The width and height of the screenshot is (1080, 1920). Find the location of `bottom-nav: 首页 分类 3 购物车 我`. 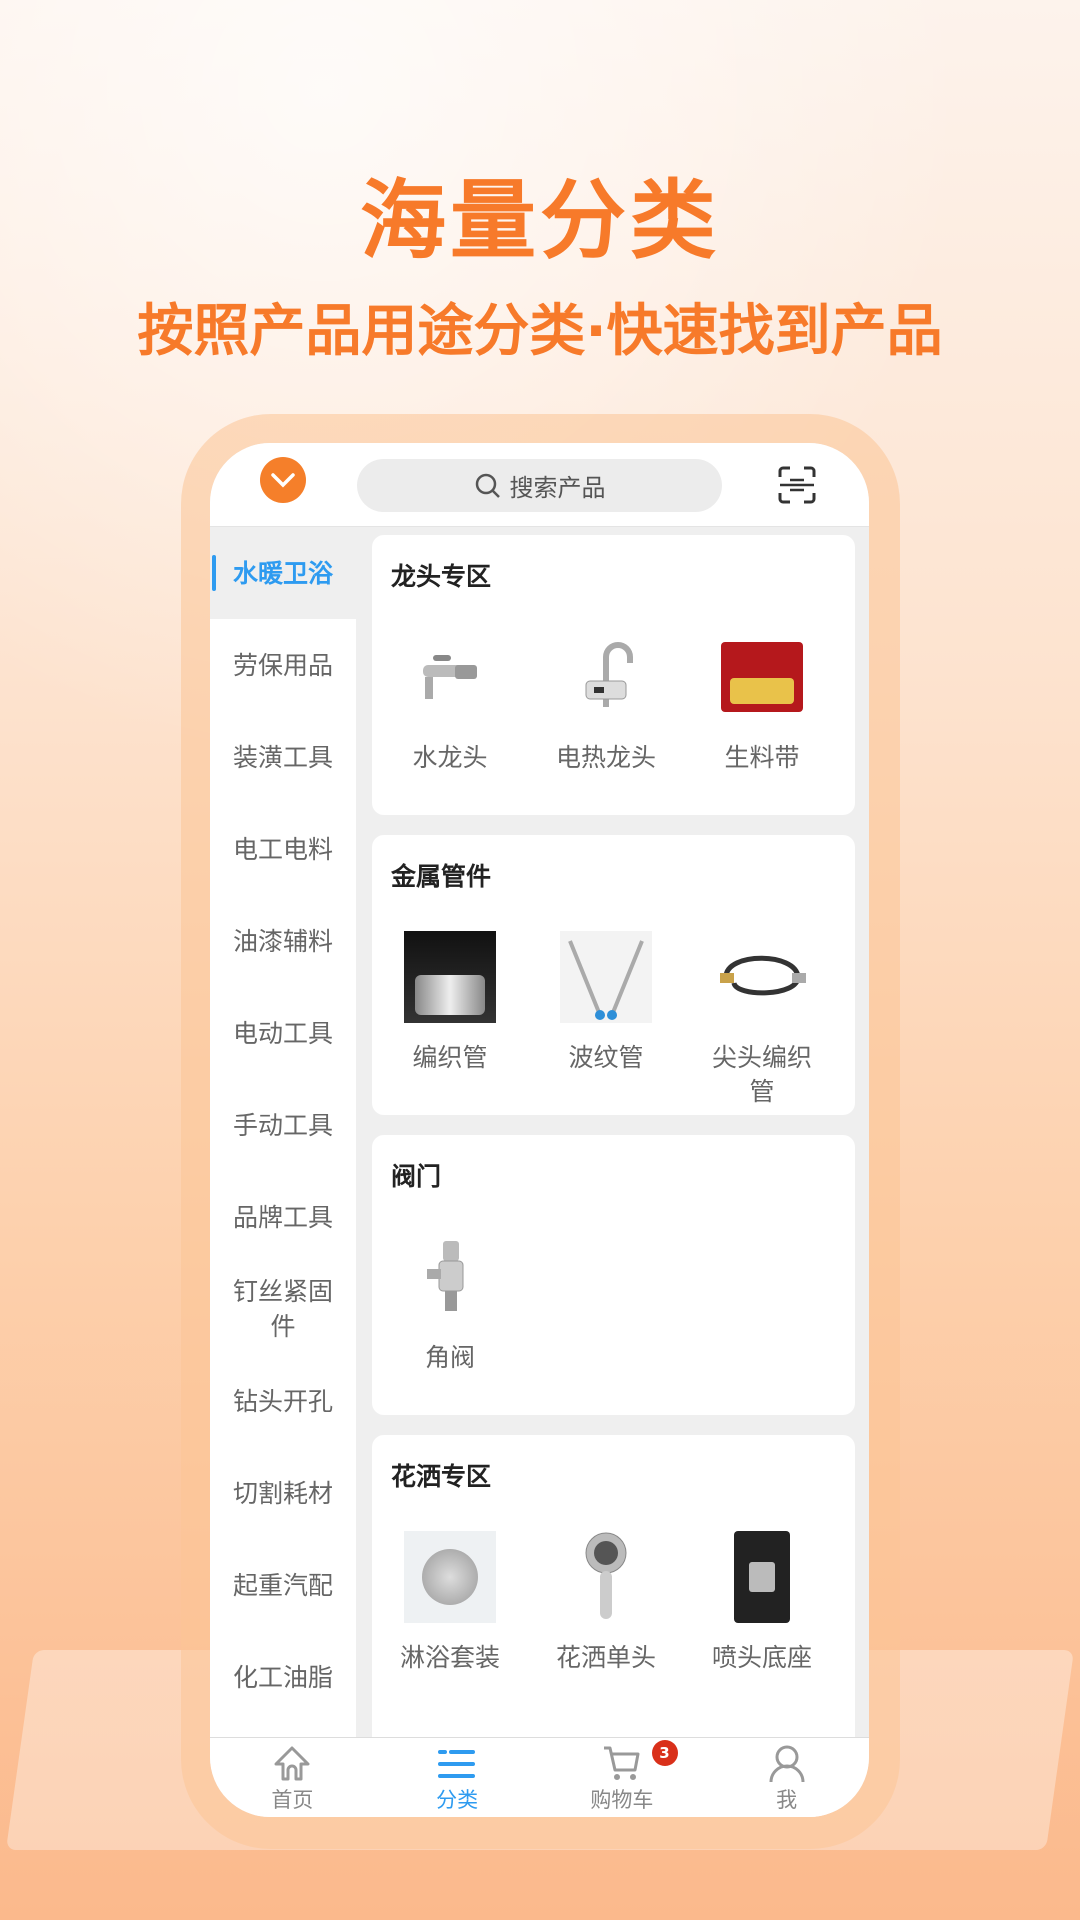

bottom-nav: 首页 分类 3 购物车 我 is located at coordinates (539, 1777).